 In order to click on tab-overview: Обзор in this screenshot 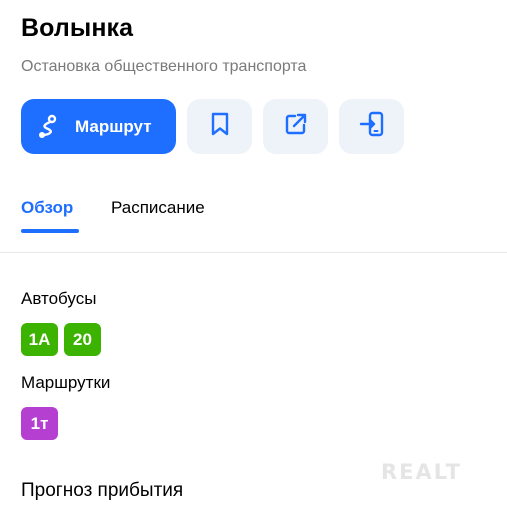, I will do `click(47, 208)`.